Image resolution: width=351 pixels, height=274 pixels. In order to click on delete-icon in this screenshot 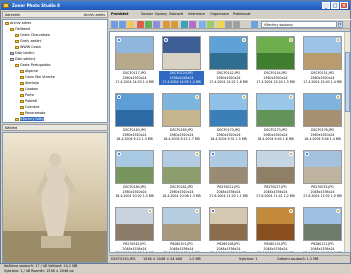, I will do `click(140, 24)`.